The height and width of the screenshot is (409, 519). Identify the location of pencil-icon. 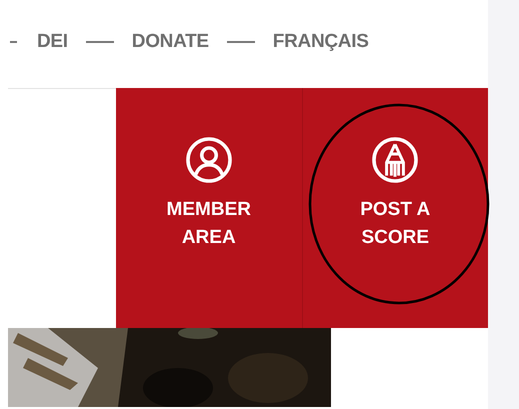
(395, 160).